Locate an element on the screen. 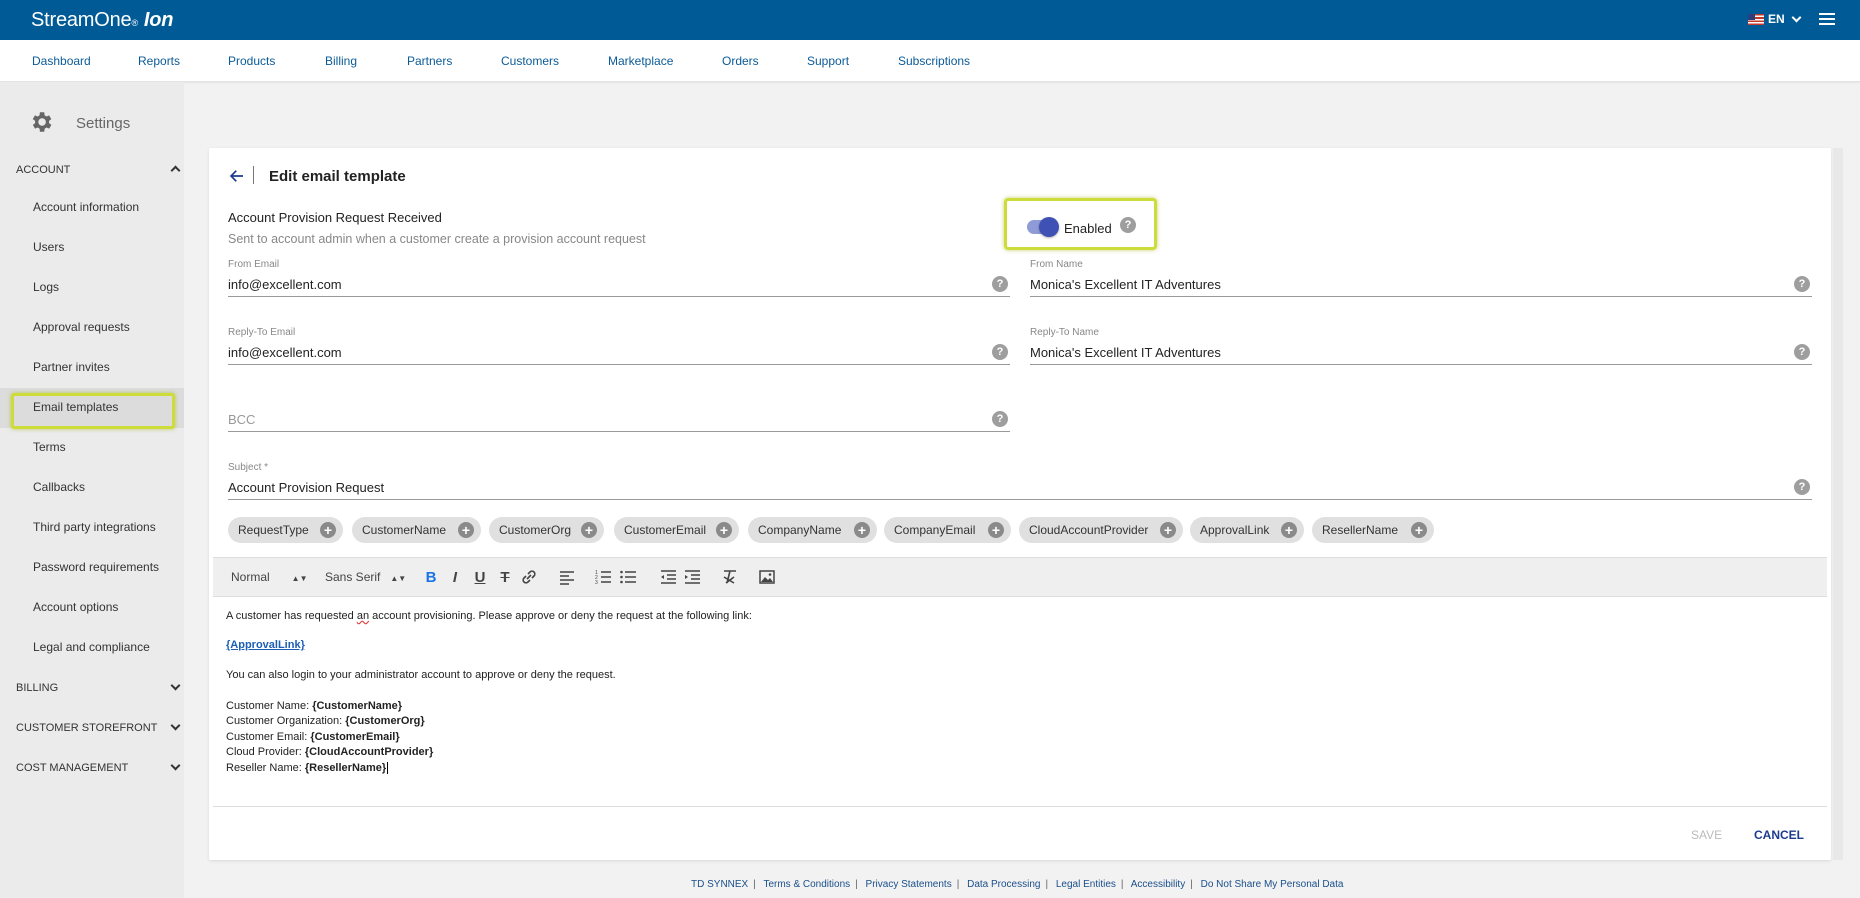 The width and height of the screenshot is (1860, 898). section-customer-storefront: CUSTOMER STOREFRONT is located at coordinates (100, 728).